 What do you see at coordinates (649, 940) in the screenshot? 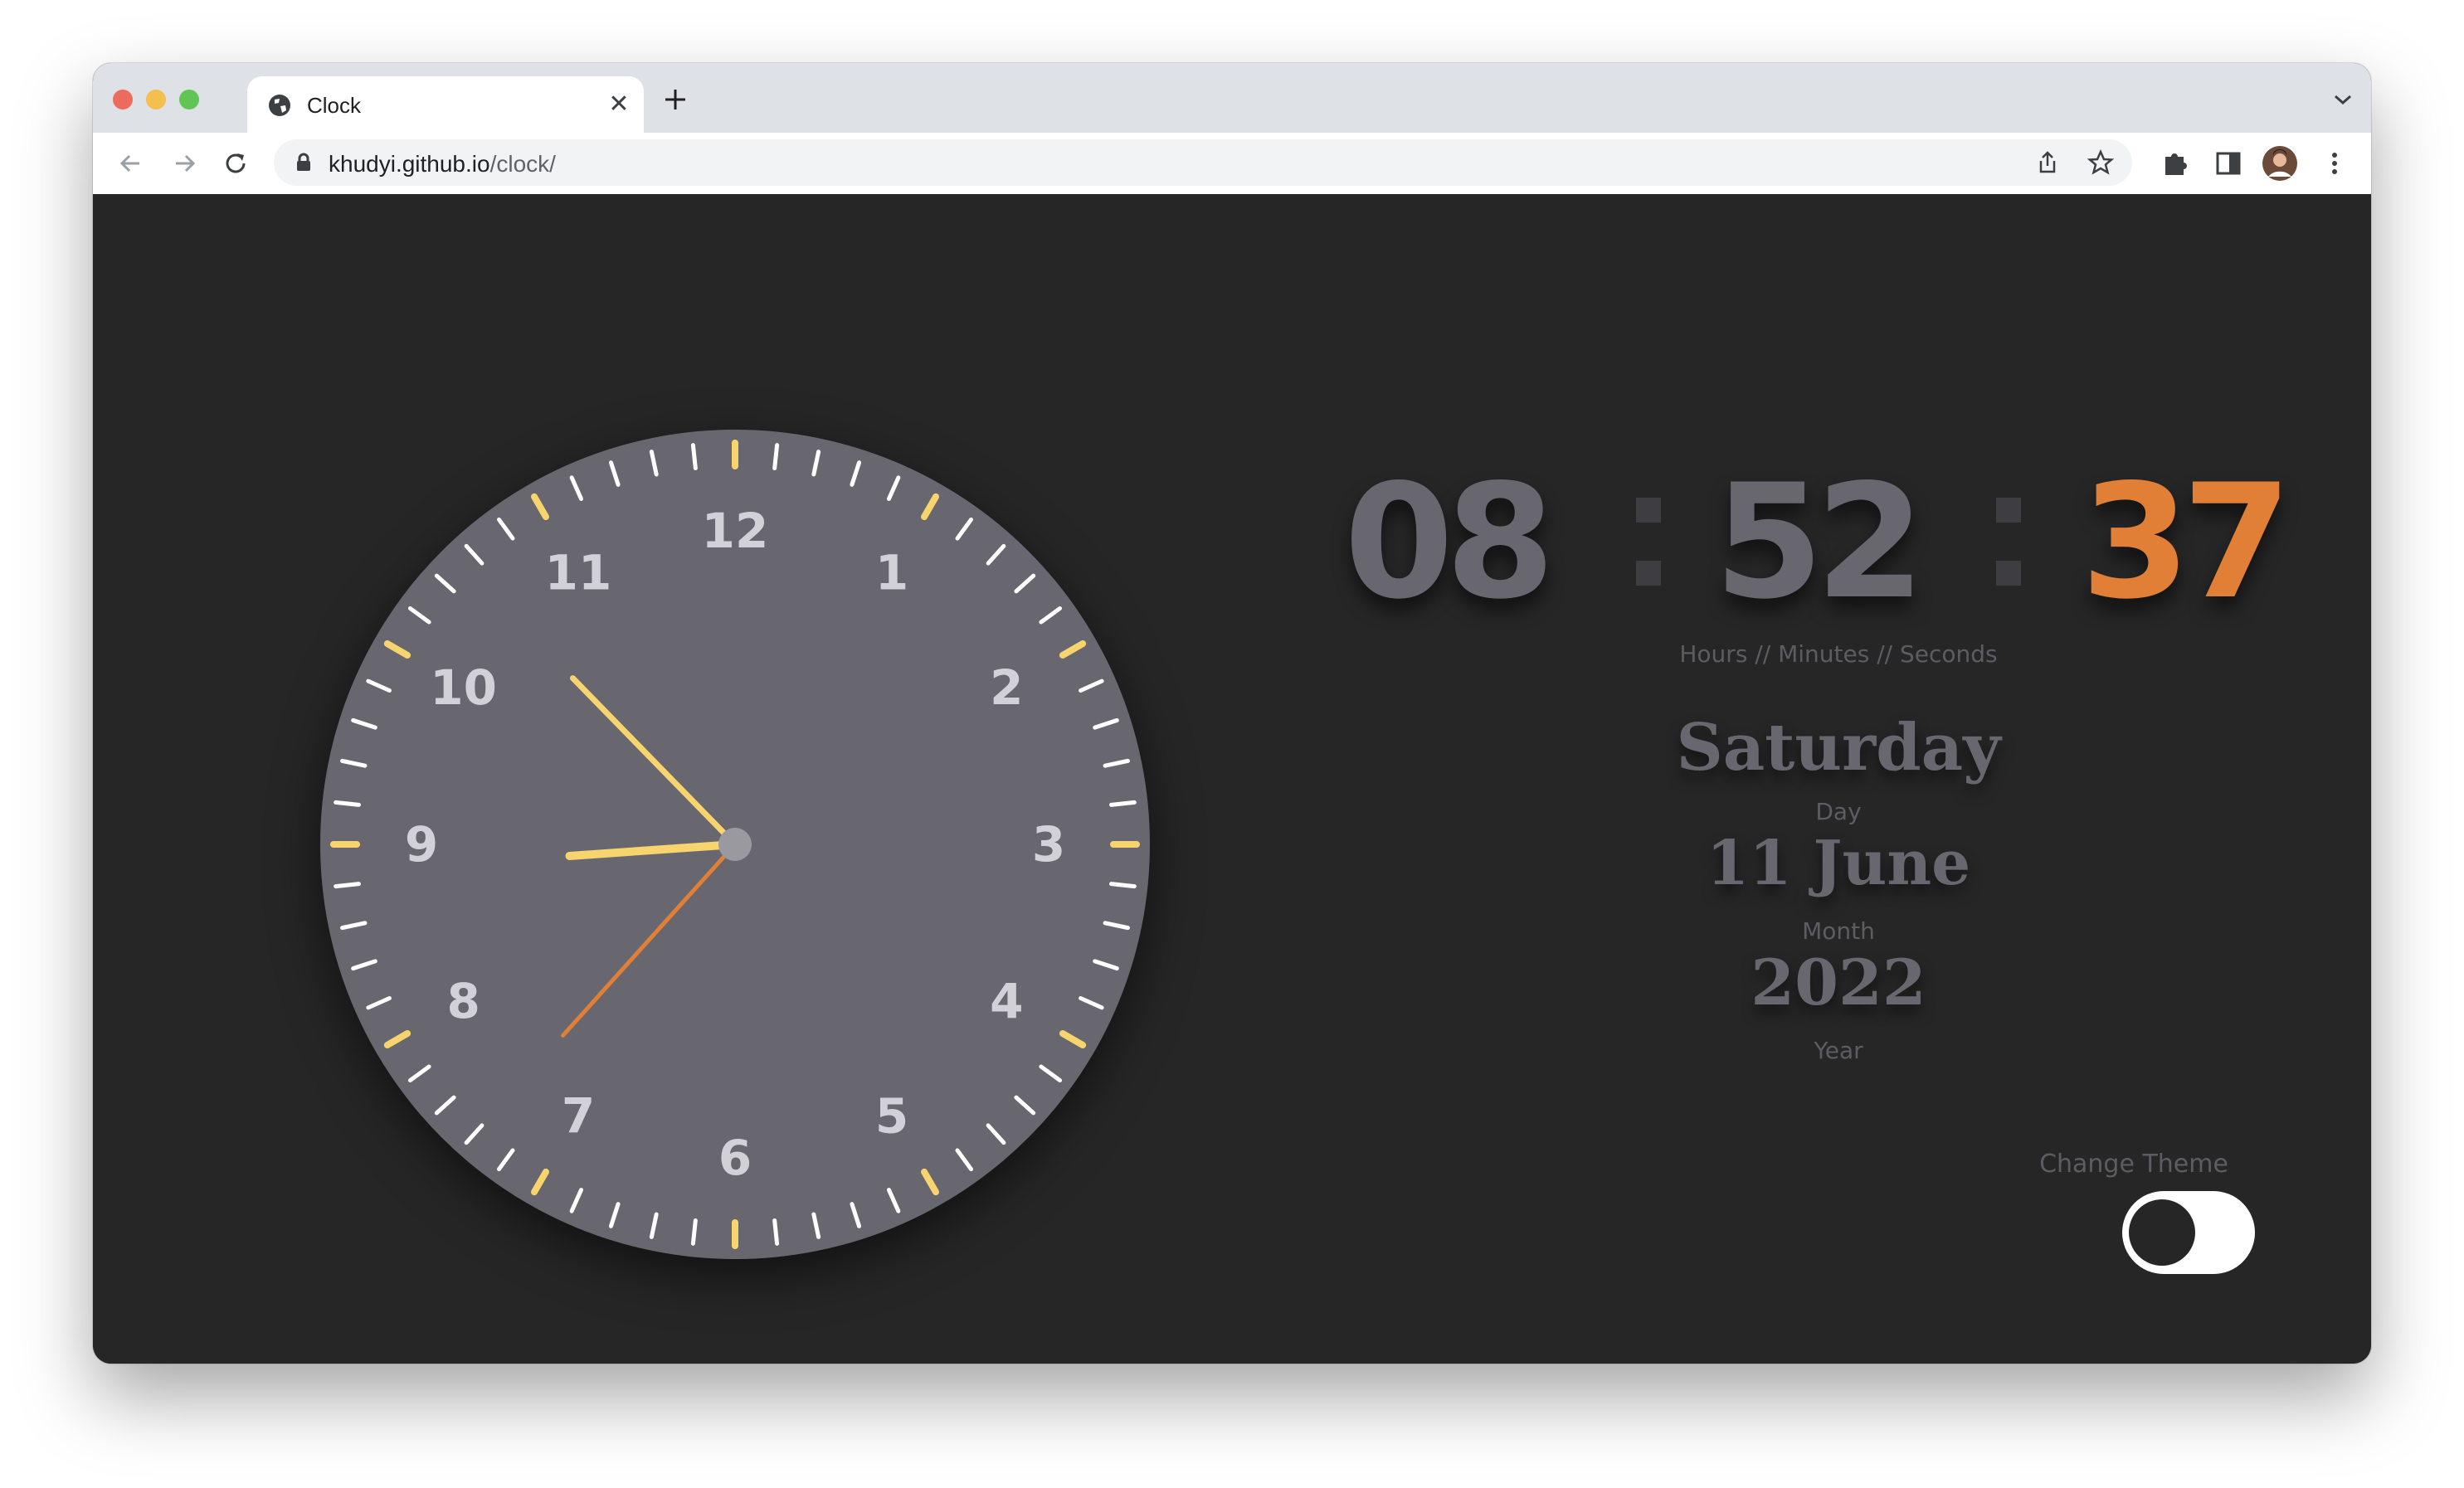
I see `second-hand` at bounding box center [649, 940].